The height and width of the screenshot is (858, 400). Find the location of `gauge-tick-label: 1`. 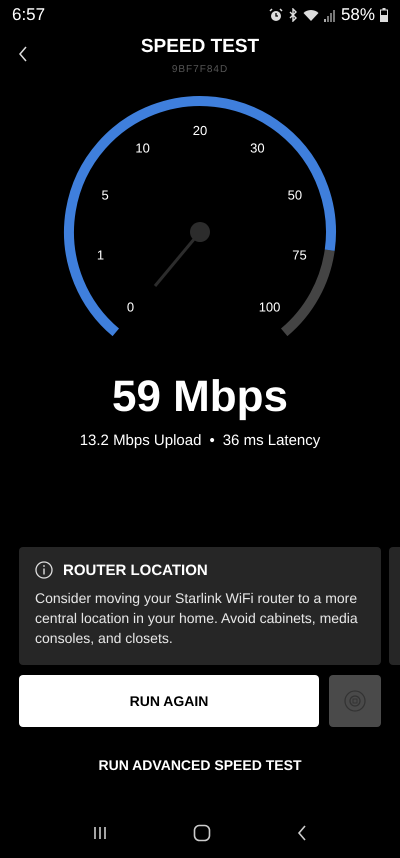

gauge-tick-label: 1 is located at coordinates (100, 255).